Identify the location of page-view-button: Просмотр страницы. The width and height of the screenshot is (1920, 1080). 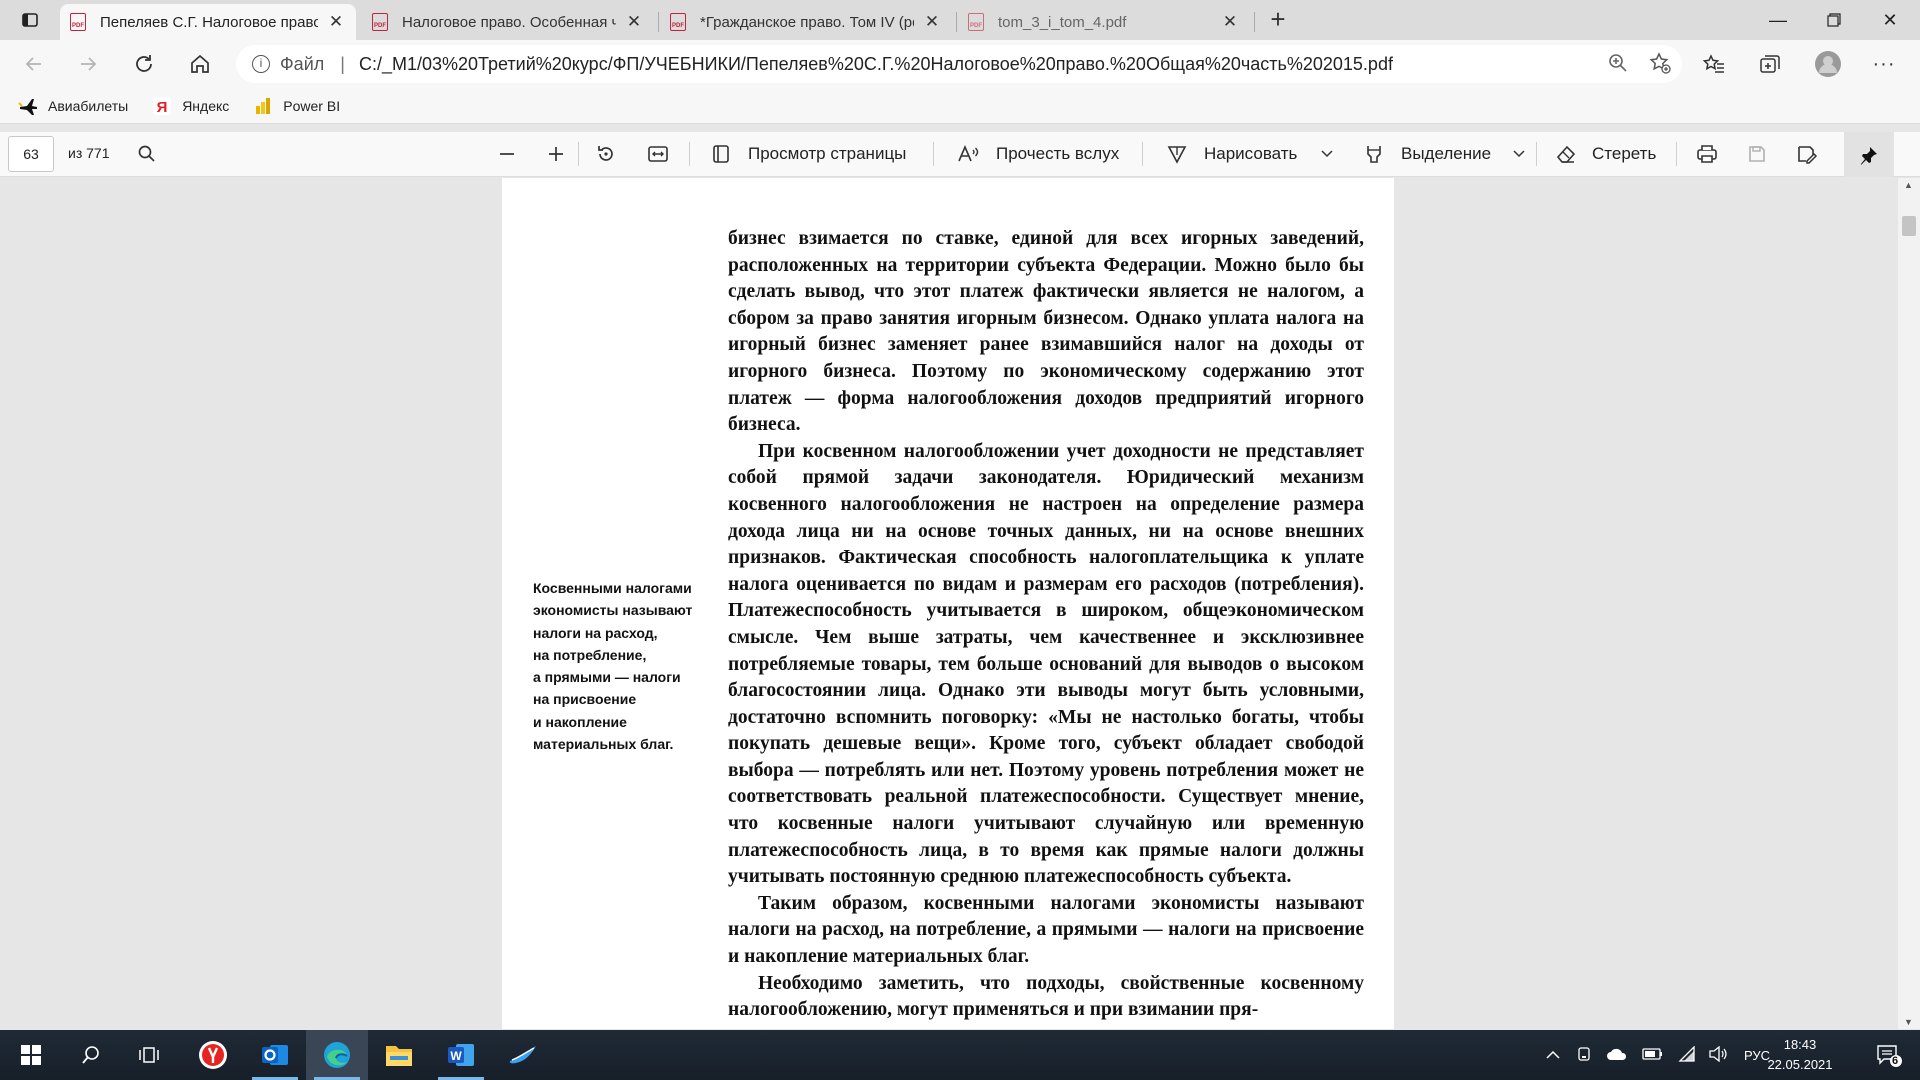
(827, 154).